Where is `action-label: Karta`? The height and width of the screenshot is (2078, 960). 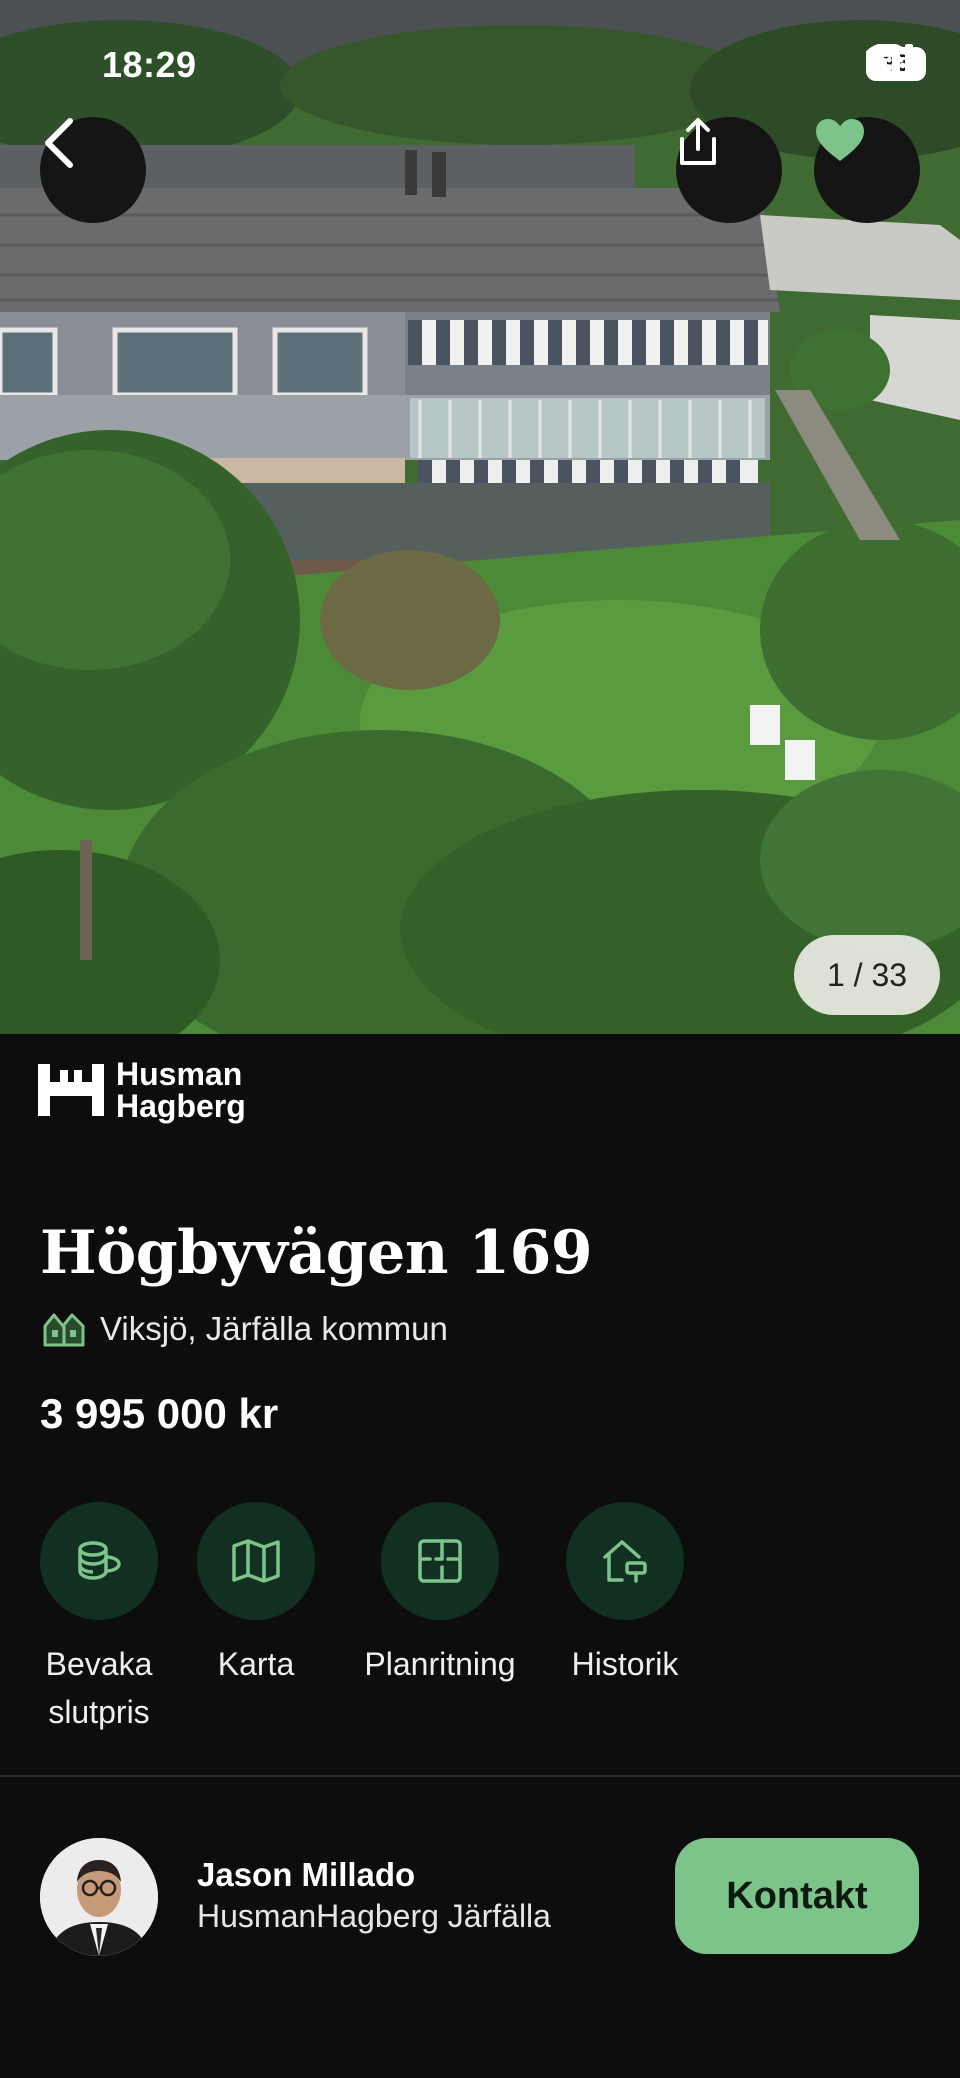
action-label: Karta is located at coordinates (256, 1664).